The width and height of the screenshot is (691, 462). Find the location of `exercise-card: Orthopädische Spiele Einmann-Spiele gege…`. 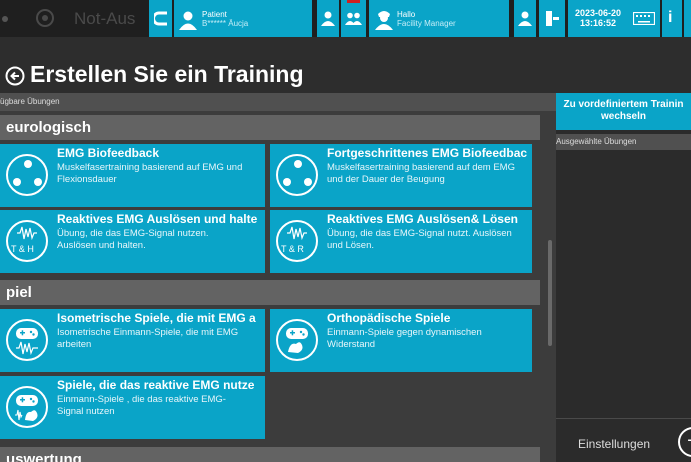

exercise-card: Orthopädische Spiele Einmann-Spiele gege… is located at coordinates (401, 340).